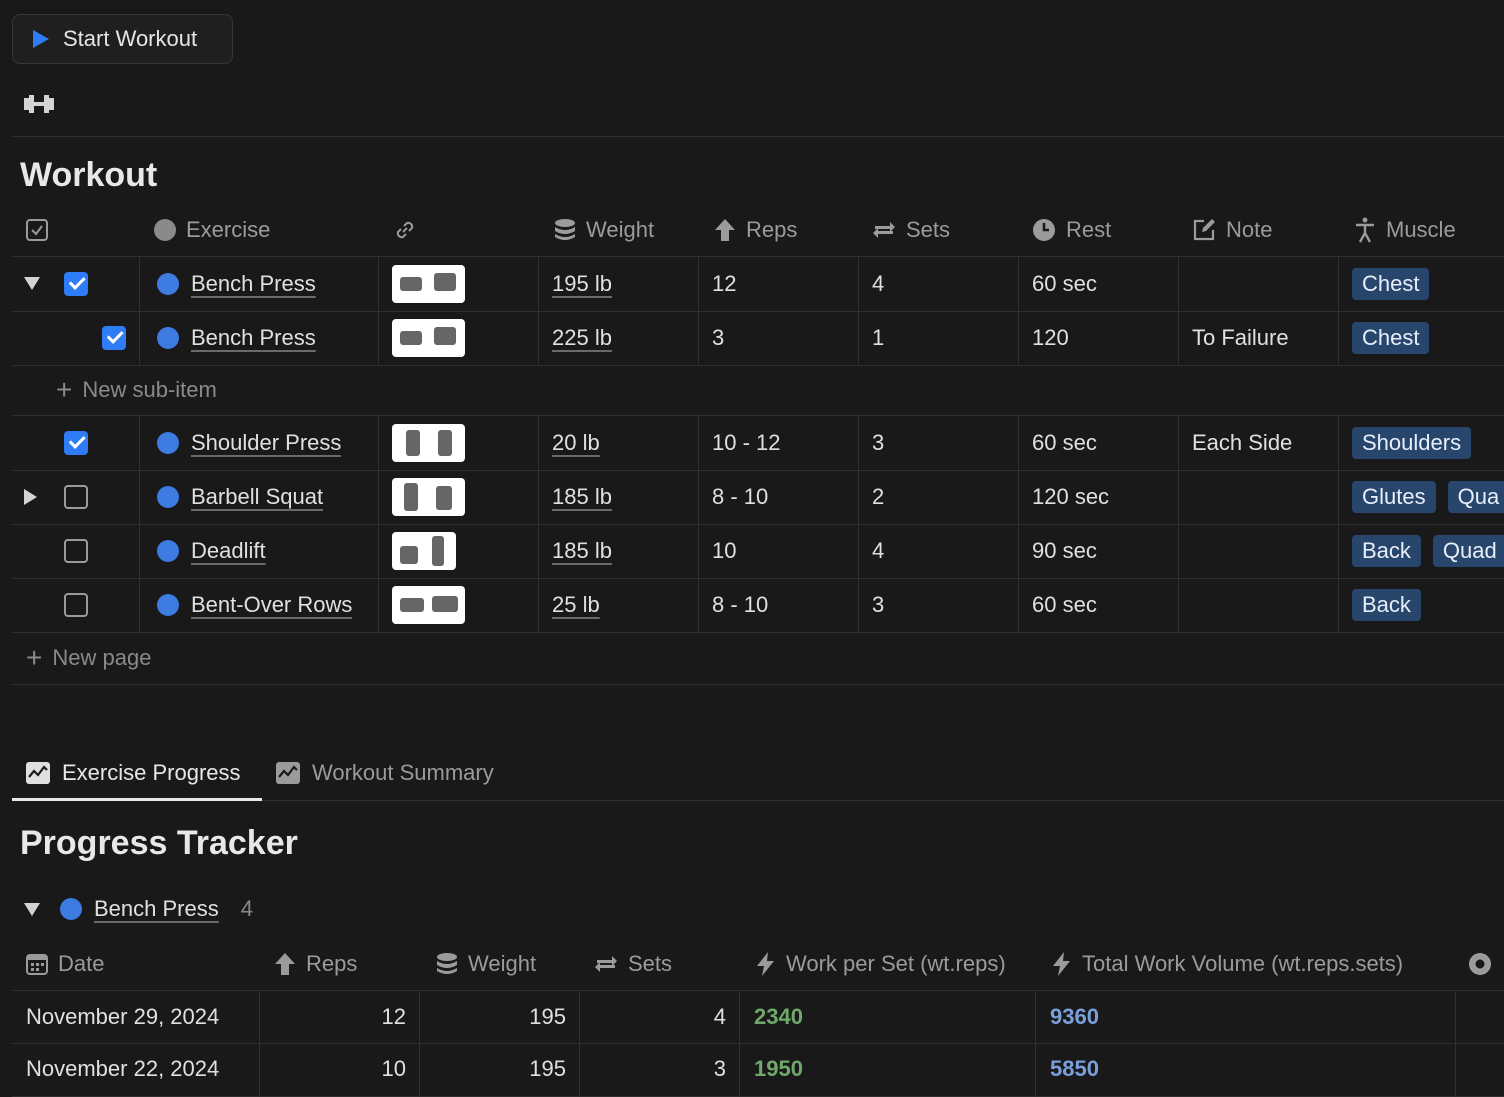 Image resolution: width=1504 pixels, height=1097 pixels. Describe the element at coordinates (1227, 964) in the screenshot. I see `header-total-volume: Total Work Volume (wt.reps.sets)` at that location.